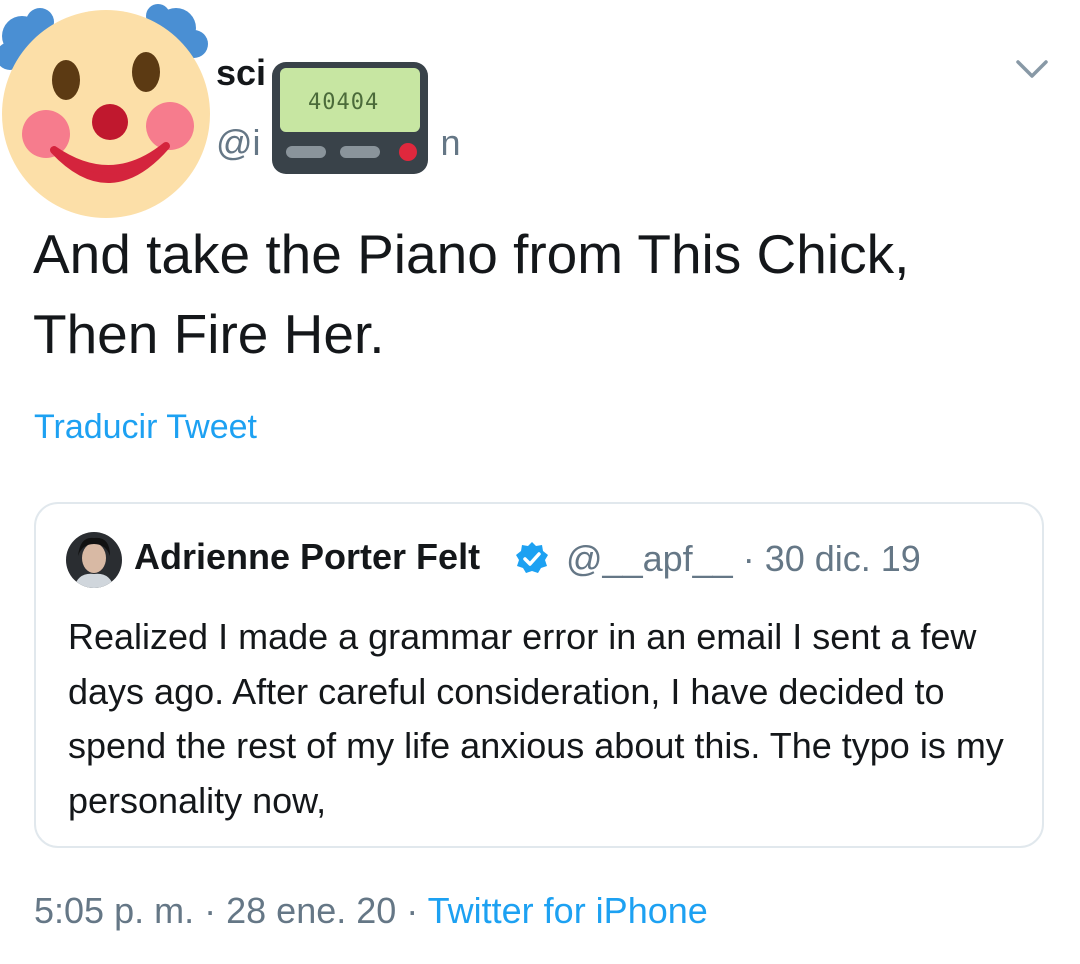 This screenshot has height=964, width=1080. What do you see at coordinates (94, 560) in the screenshot?
I see `quote-author-avatar` at bounding box center [94, 560].